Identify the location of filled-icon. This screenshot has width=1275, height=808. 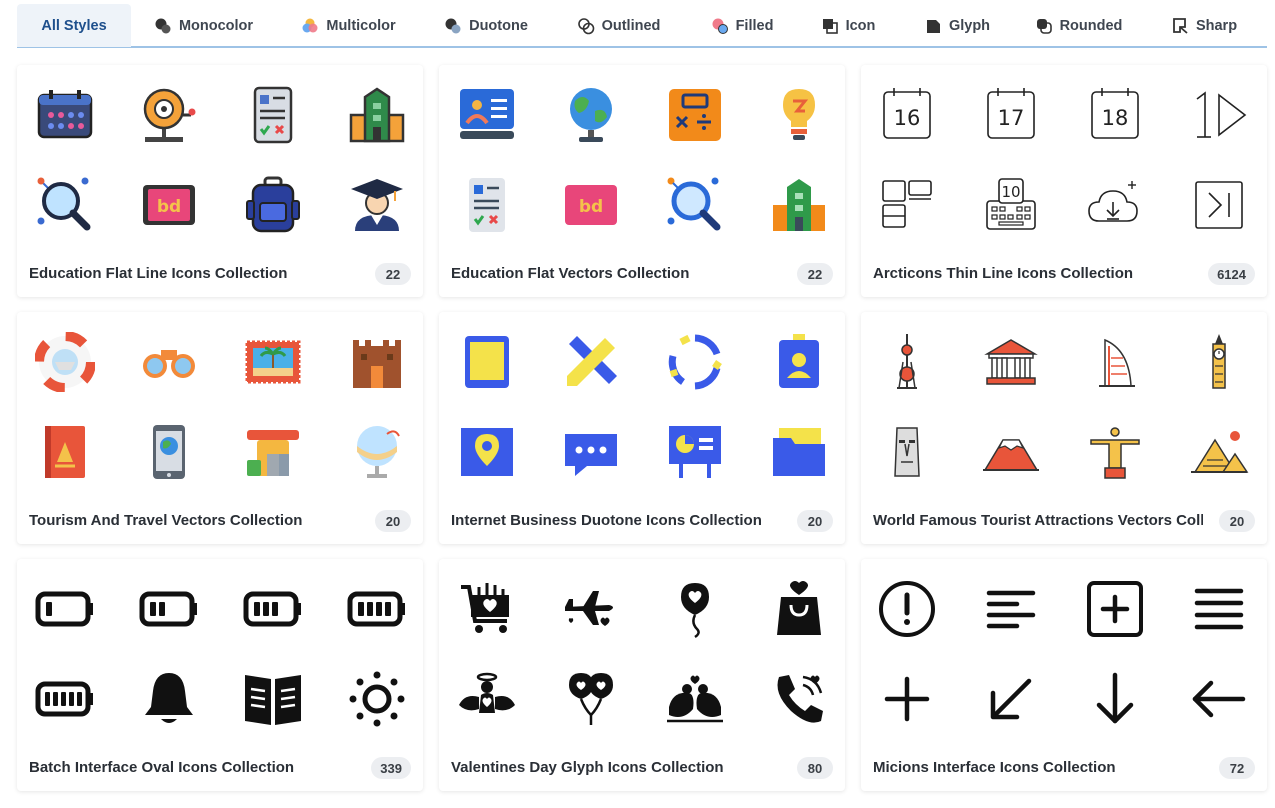
(720, 26).